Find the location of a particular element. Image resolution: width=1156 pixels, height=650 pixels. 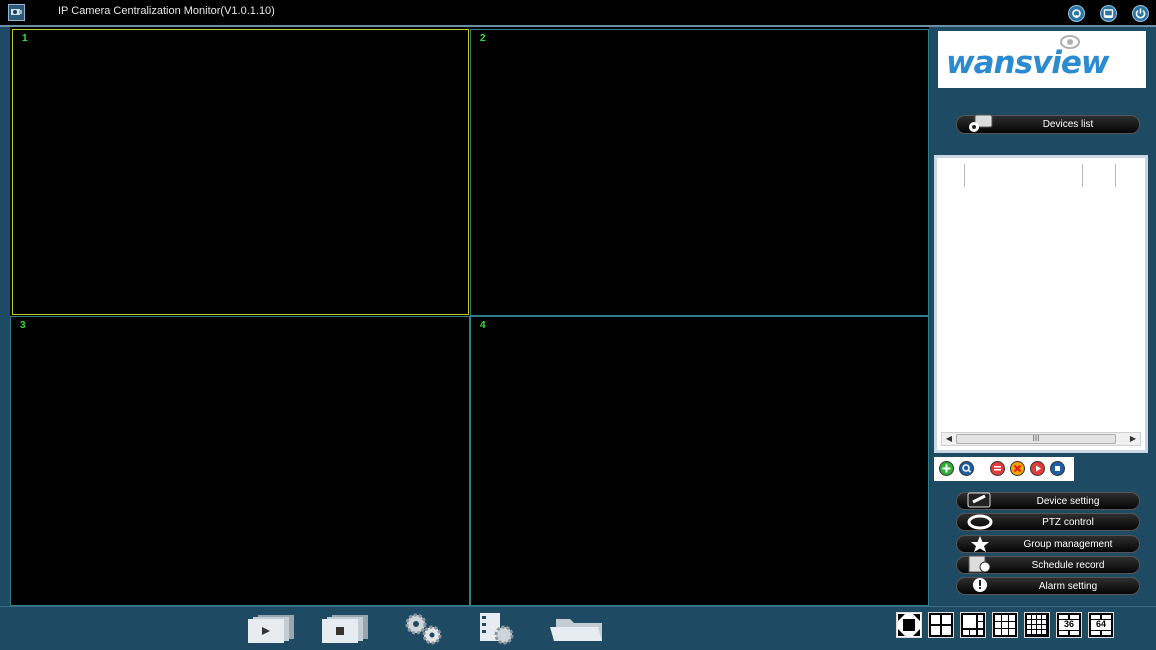

alarm-icon is located at coordinates (980, 585).